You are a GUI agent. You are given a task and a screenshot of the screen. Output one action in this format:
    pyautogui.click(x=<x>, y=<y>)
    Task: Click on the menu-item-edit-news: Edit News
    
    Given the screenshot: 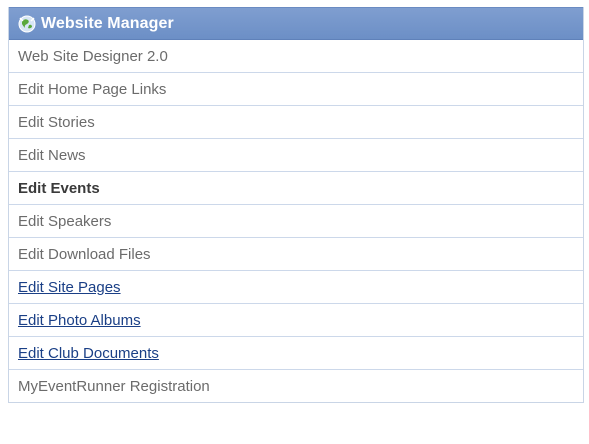 What is the action you would take?
    pyautogui.click(x=296, y=154)
    